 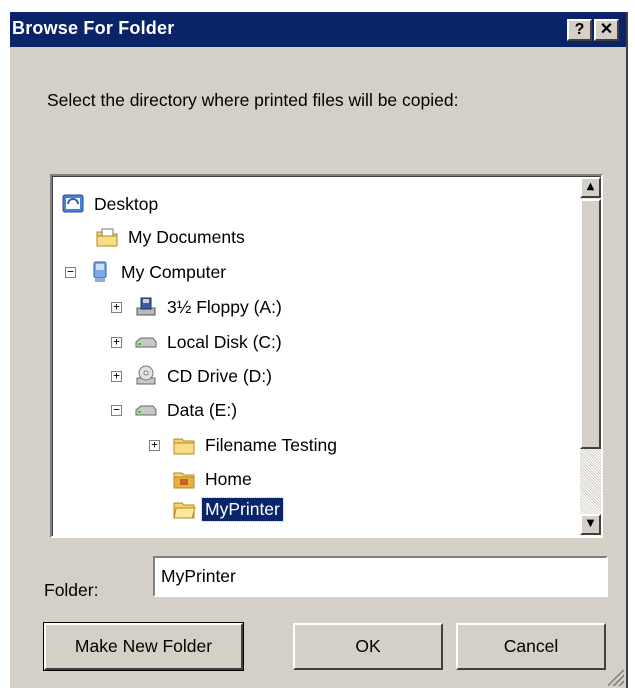 I want to click on floppy-drive-icon, so click(x=146, y=306).